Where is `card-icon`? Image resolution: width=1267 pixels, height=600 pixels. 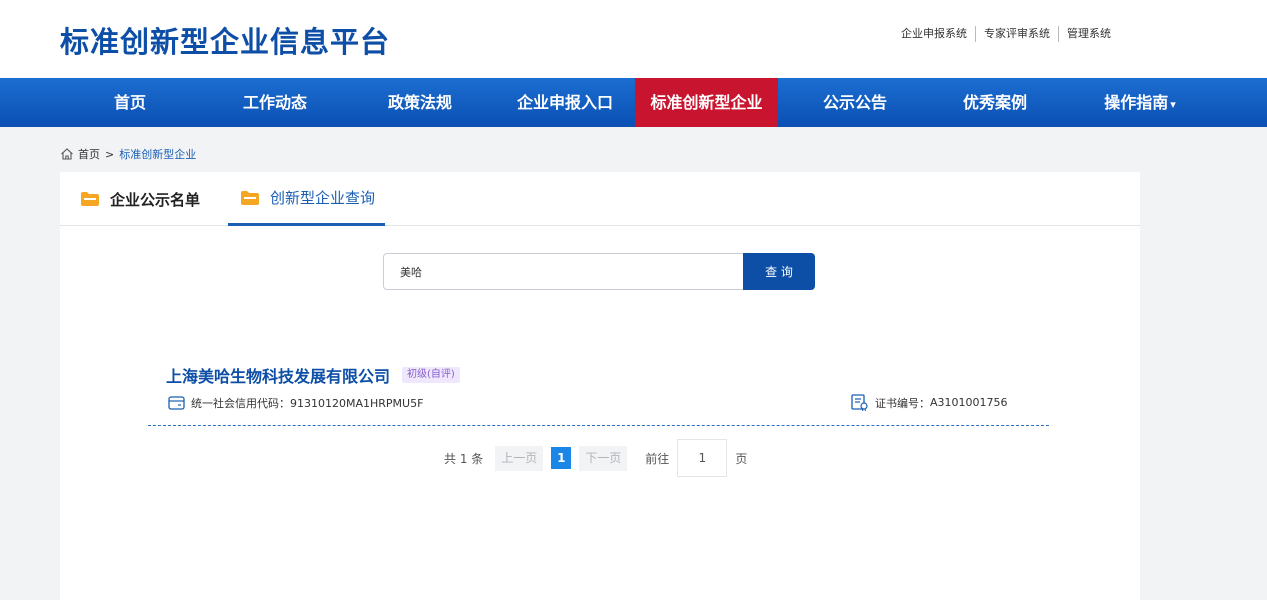
card-icon is located at coordinates (176, 403).